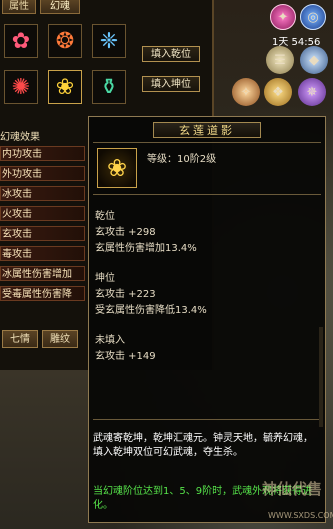  What do you see at coordinates (182, 159) in the screenshot?
I see `item-level: 等级：10阶2级` at bounding box center [182, 159].